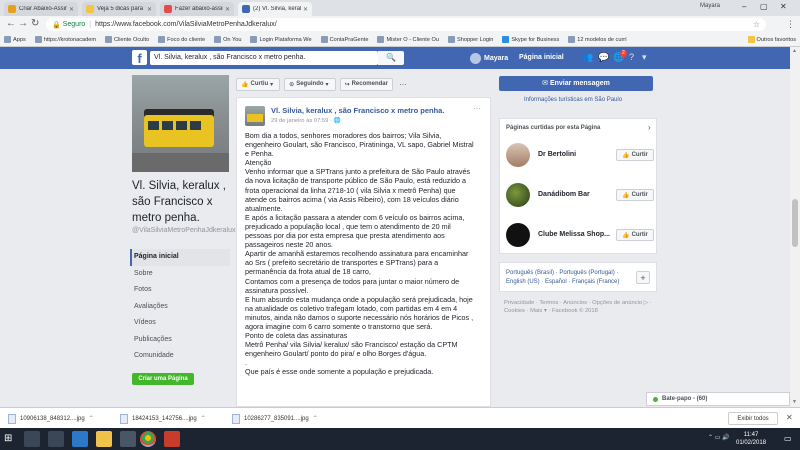  I want to click on liked-pages-title: Páginas curtidas por esta Página, so click(553, 128).